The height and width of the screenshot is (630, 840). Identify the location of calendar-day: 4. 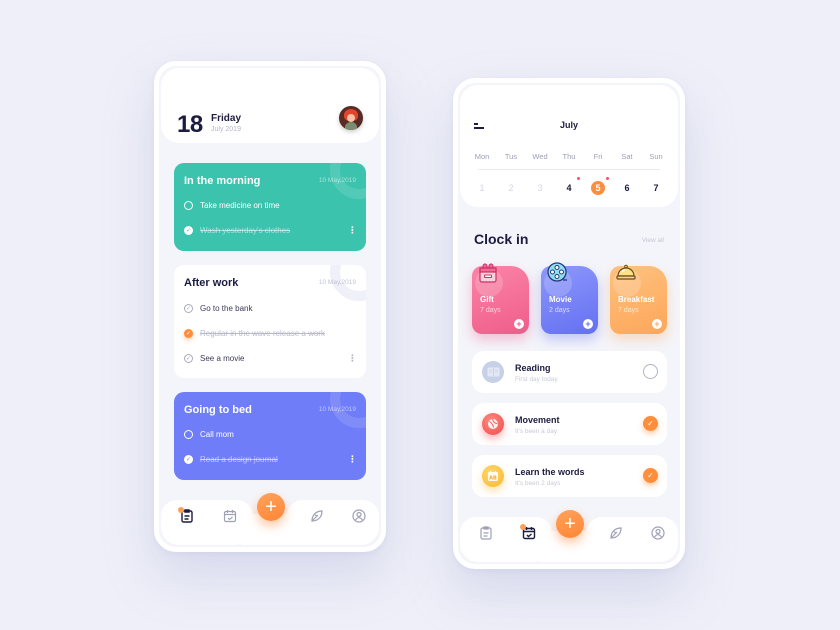
(569, 186).